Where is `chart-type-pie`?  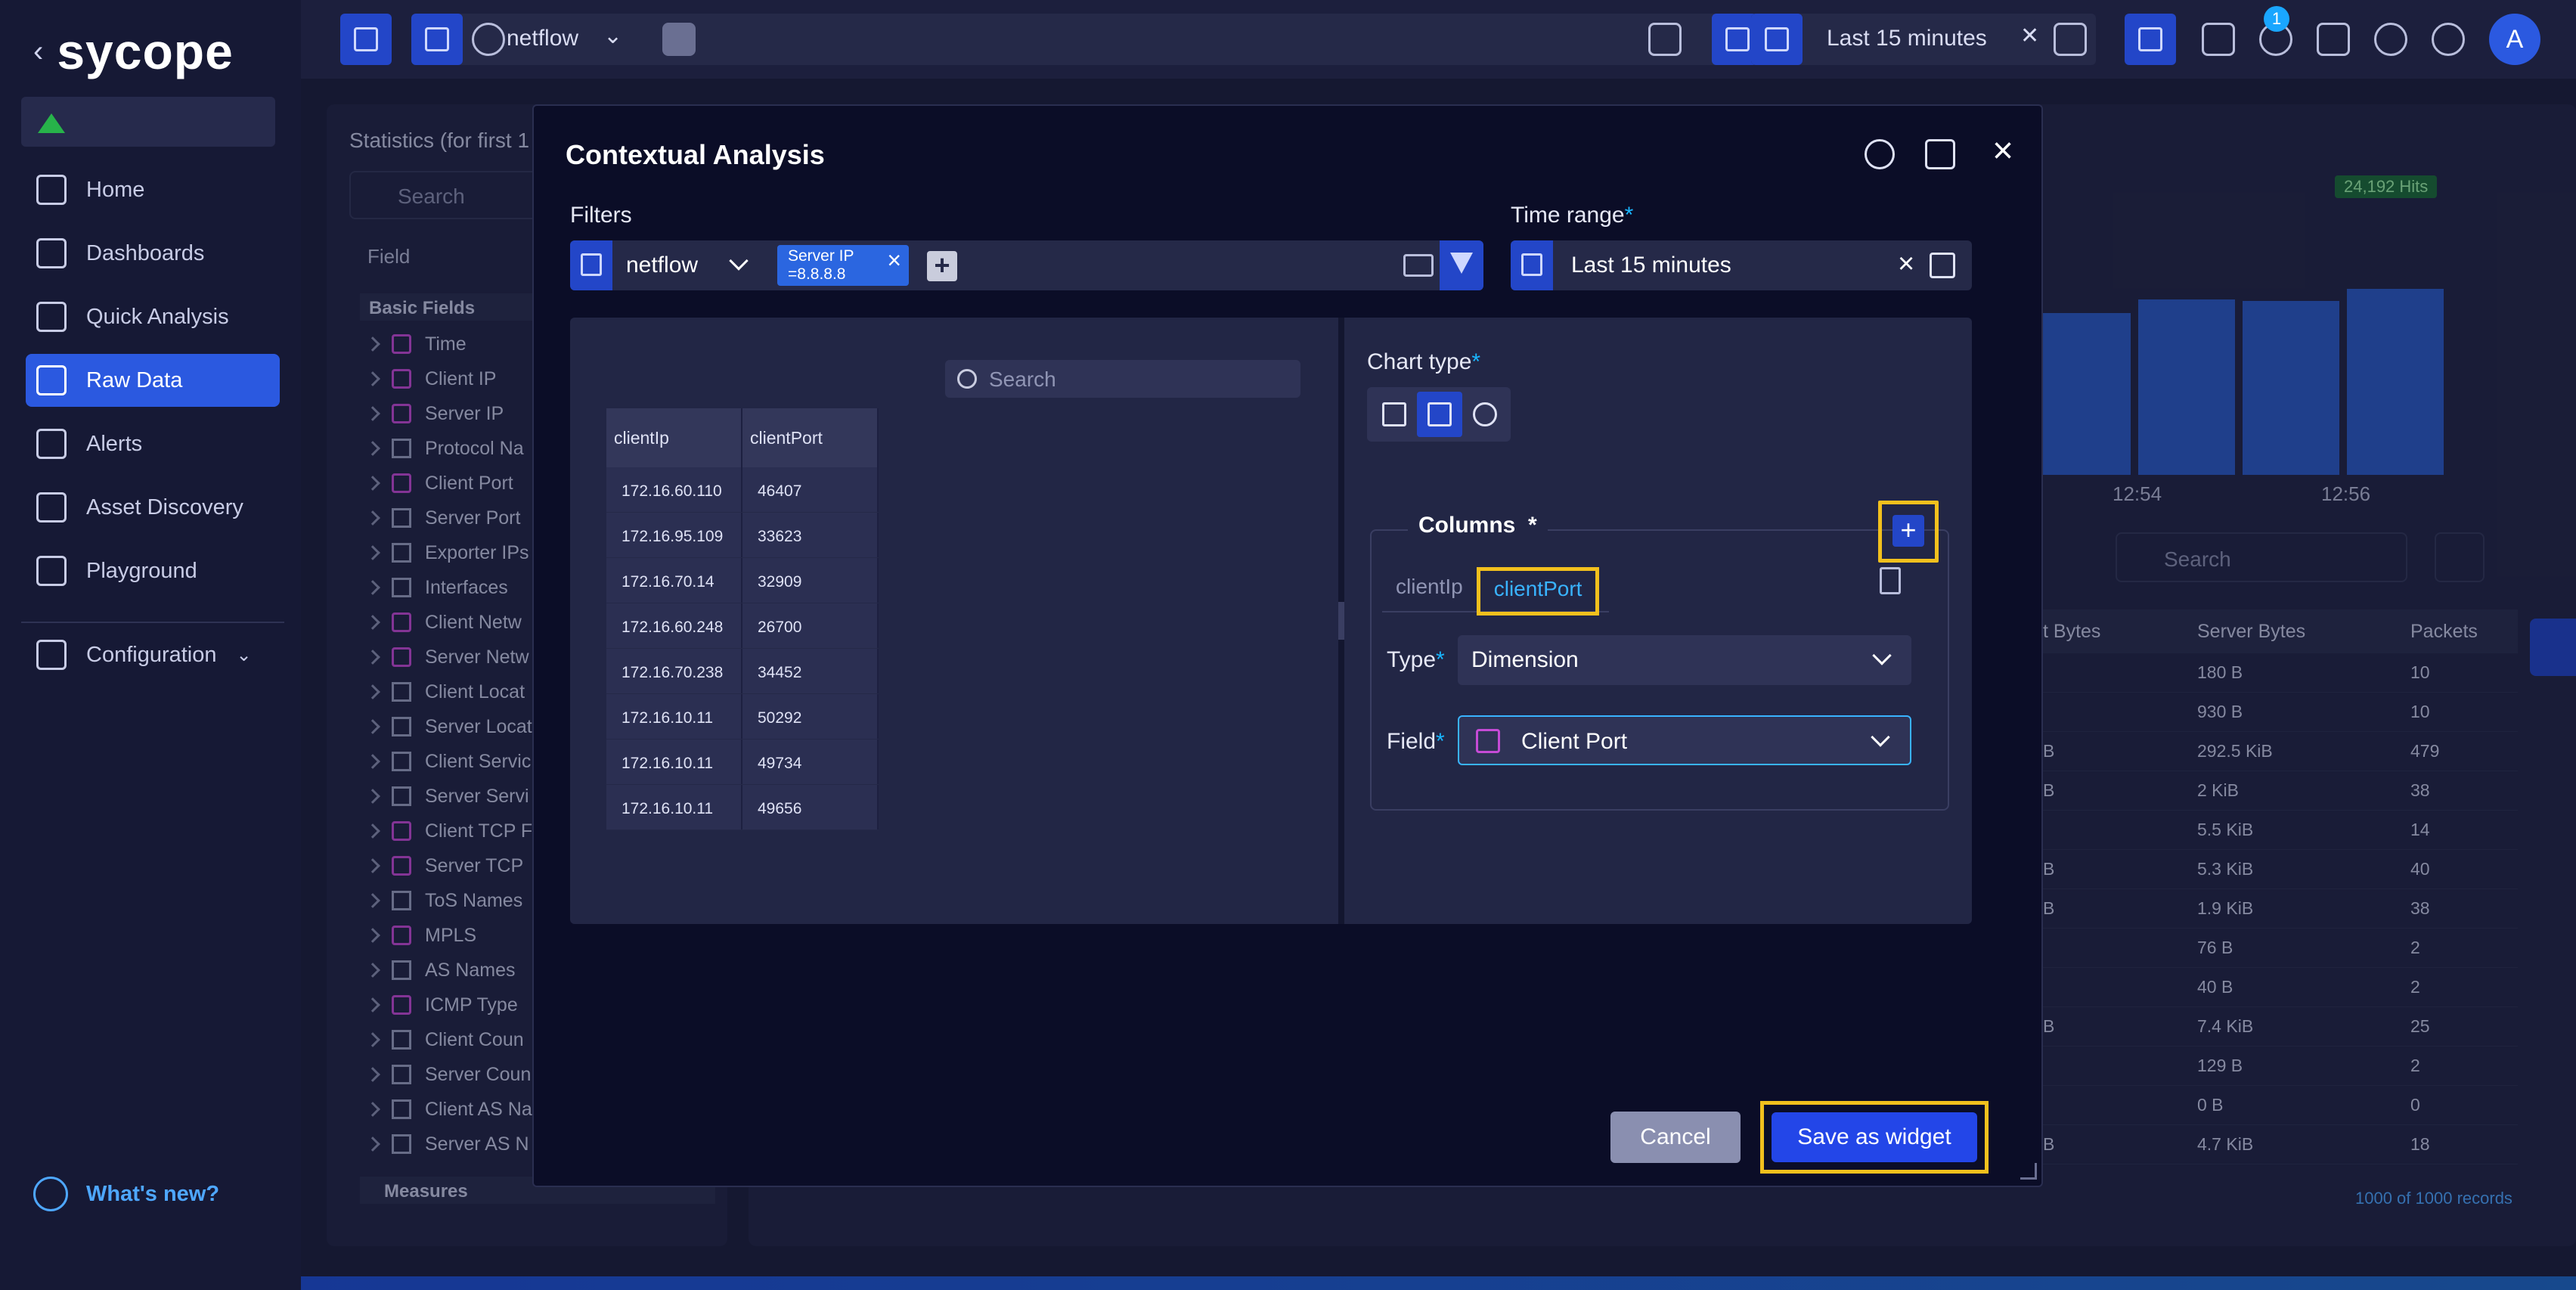
chart-type-pie is located at coordinates (1485, 414).